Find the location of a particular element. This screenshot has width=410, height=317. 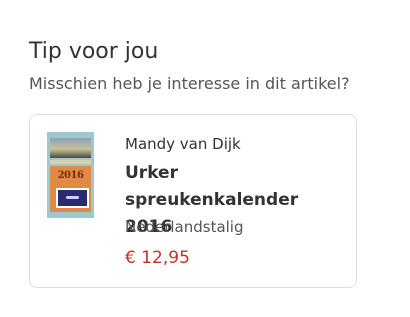

product-price: € 12,95 is located at coordinates (157, 258).